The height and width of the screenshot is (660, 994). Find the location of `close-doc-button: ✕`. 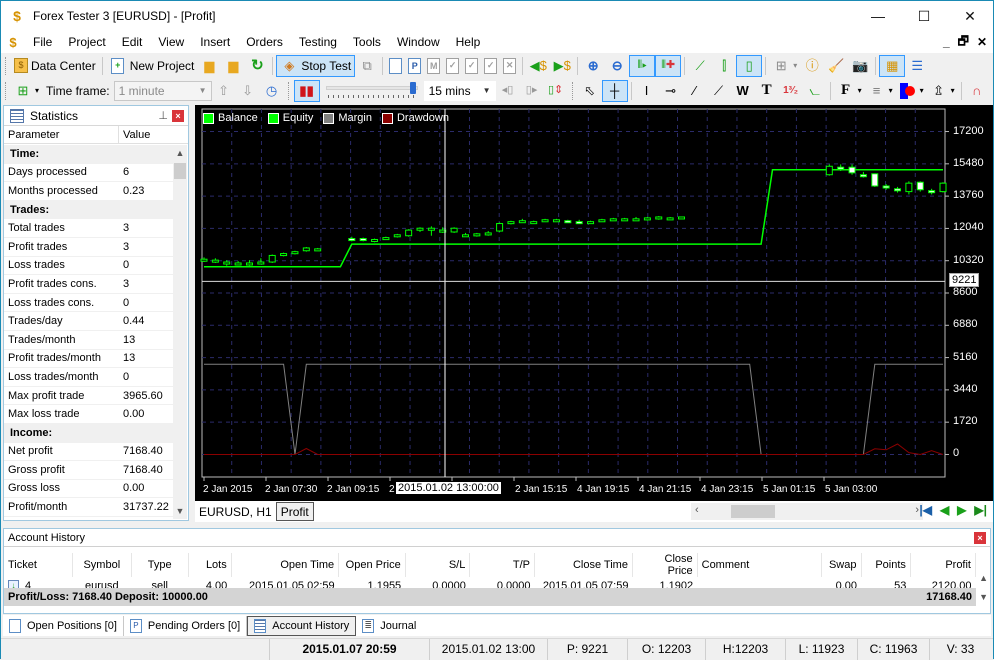

close-doc-button: ✕ is located at coordinates (509, 66).